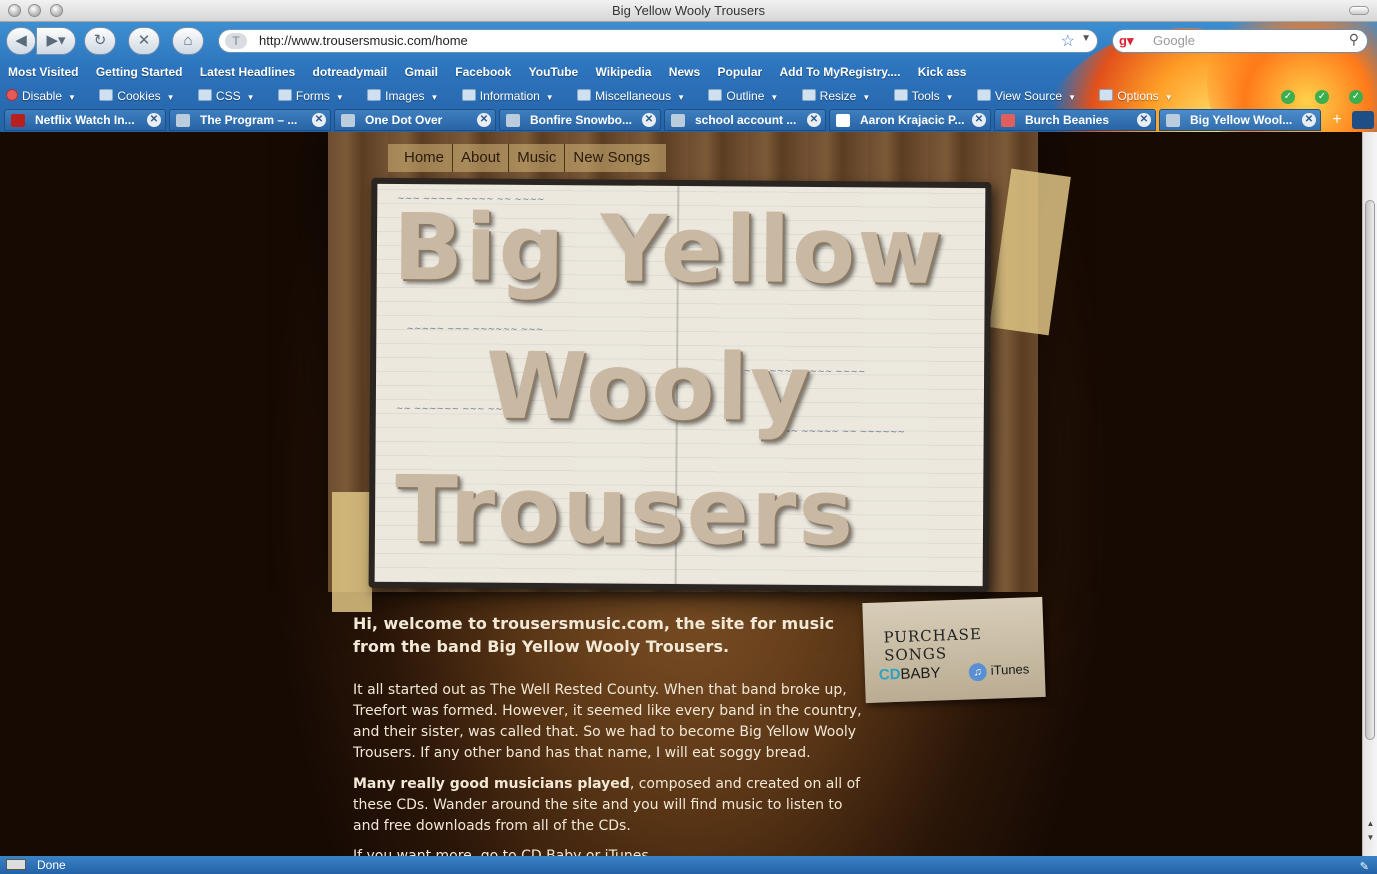  Describe the element at coordinates (350, 72) in the screenshot. I see `bookmark-dotreadymail: dotreadymail` at that location.